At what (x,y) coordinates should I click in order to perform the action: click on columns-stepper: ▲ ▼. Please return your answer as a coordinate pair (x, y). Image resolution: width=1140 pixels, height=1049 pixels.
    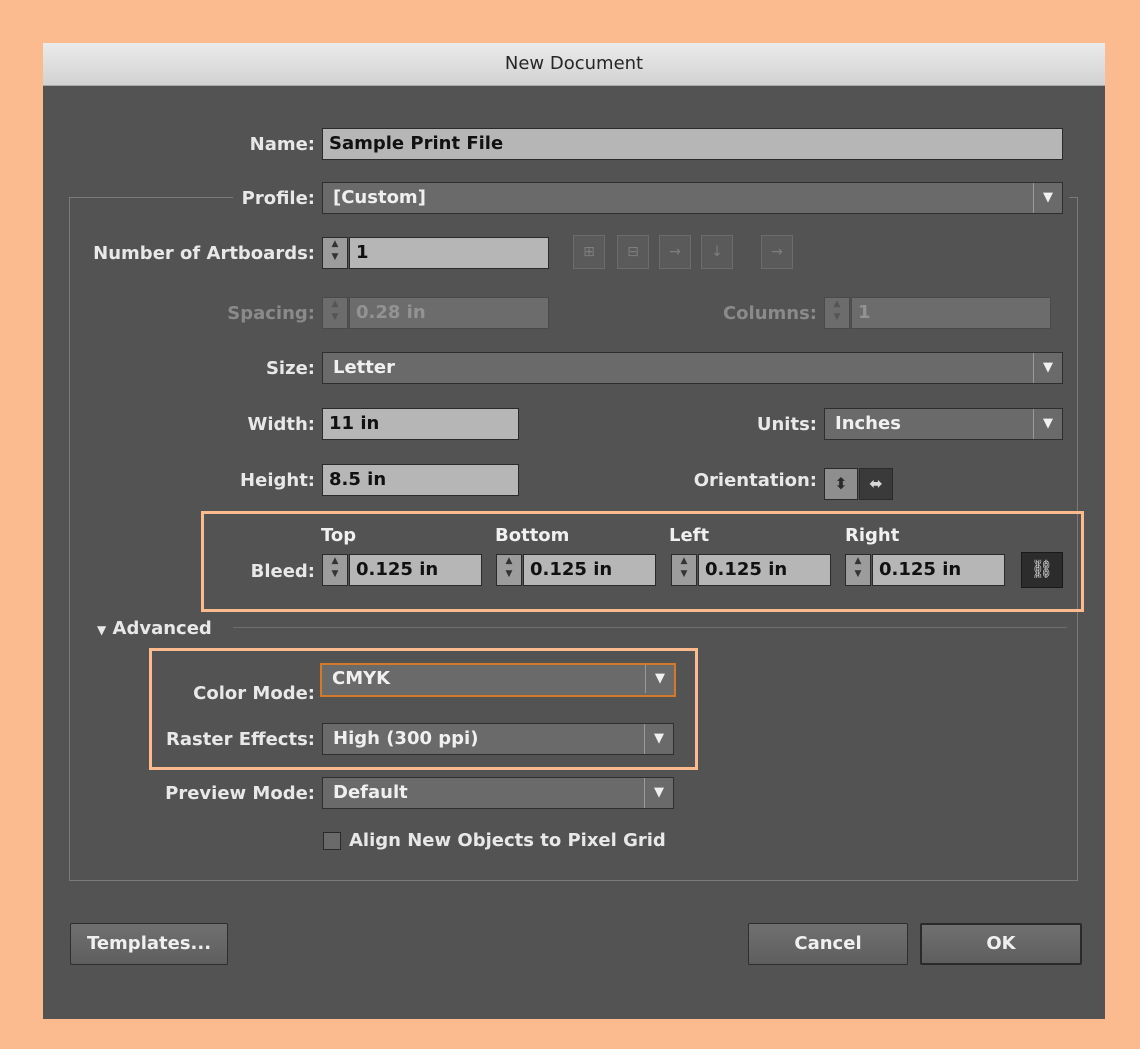
    Looking at the image, I should click on (837, 313).